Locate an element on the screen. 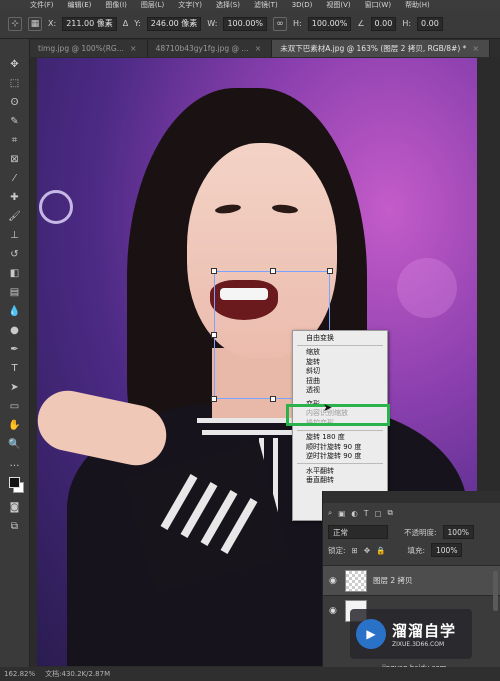 The image size is (500, 681). type-tool-icon: T is located at coordinates (15, 368).